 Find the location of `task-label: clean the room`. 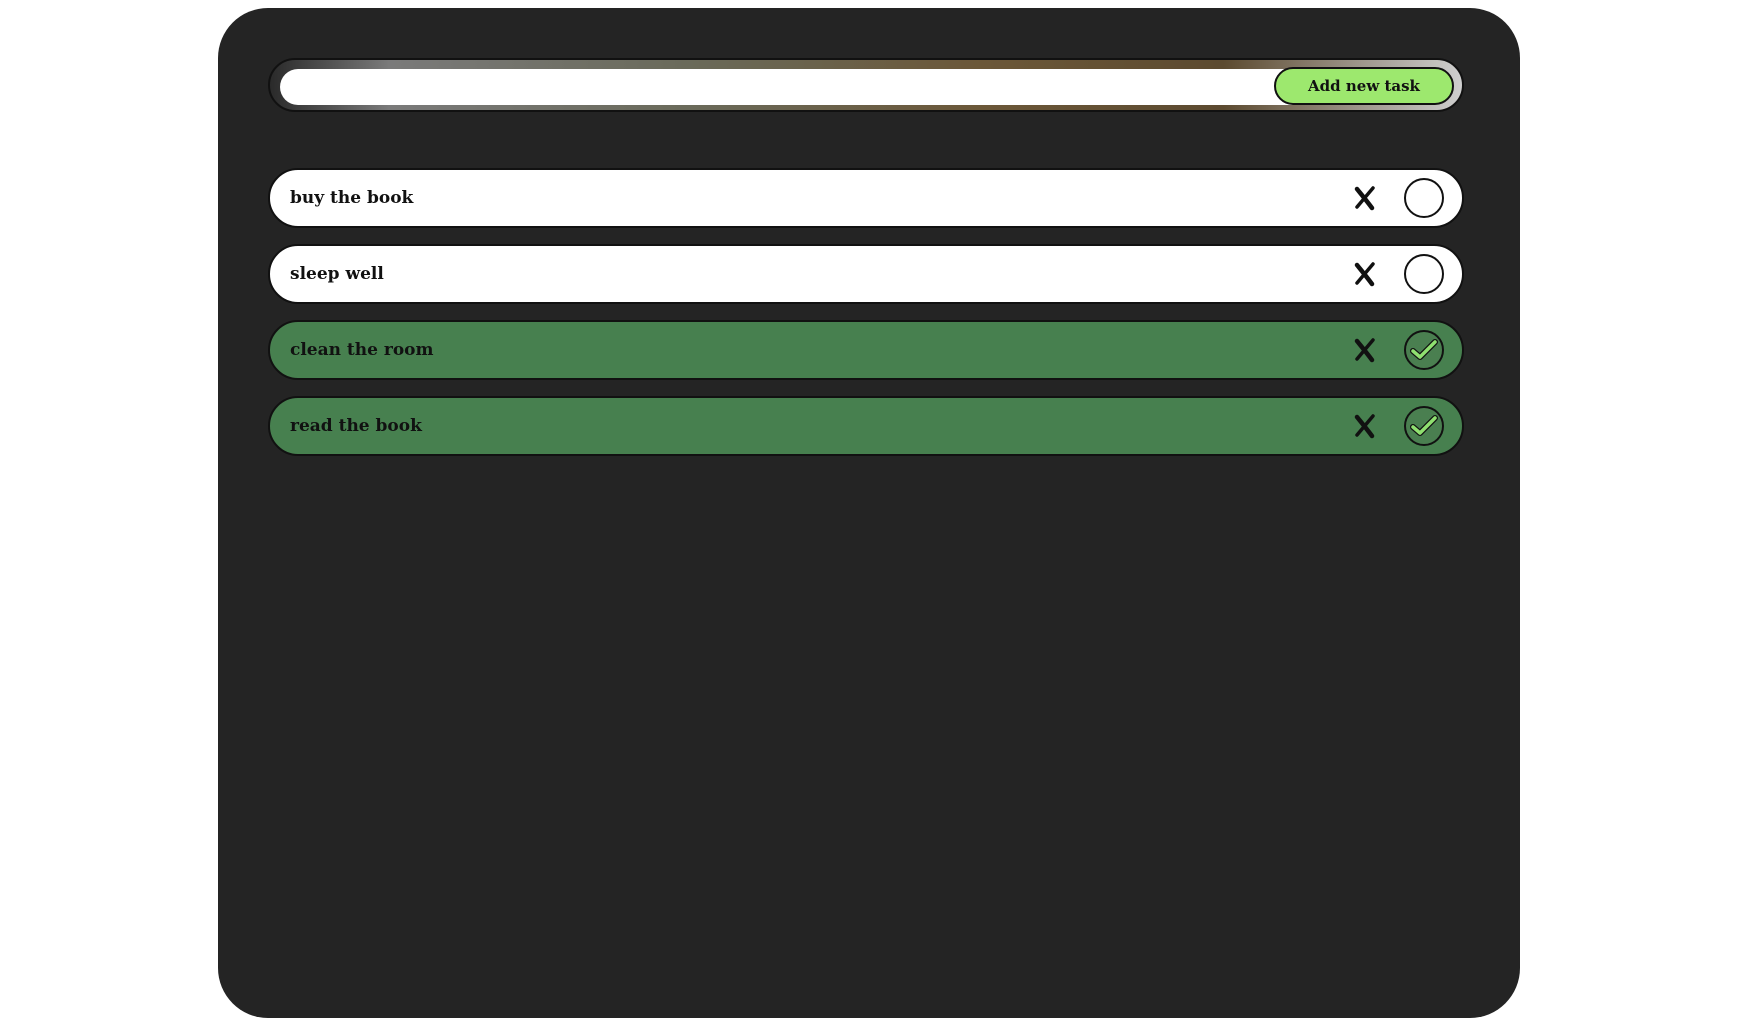

task-label: clean the room is located at coordinates (362, 350).